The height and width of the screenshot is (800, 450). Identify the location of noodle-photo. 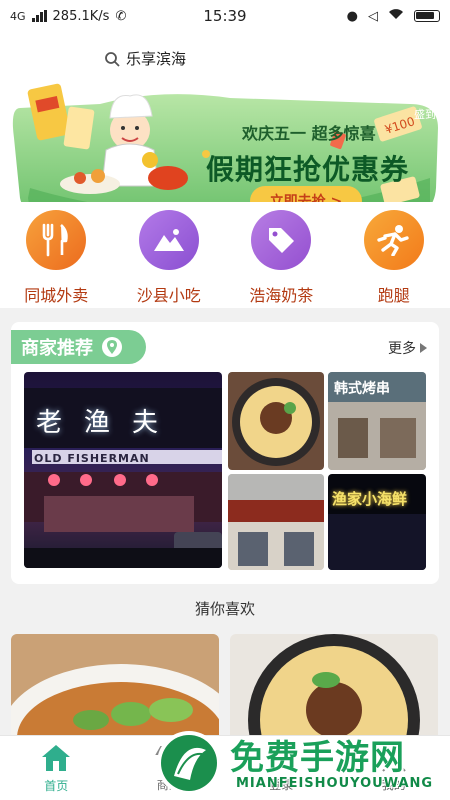
(276, 422).